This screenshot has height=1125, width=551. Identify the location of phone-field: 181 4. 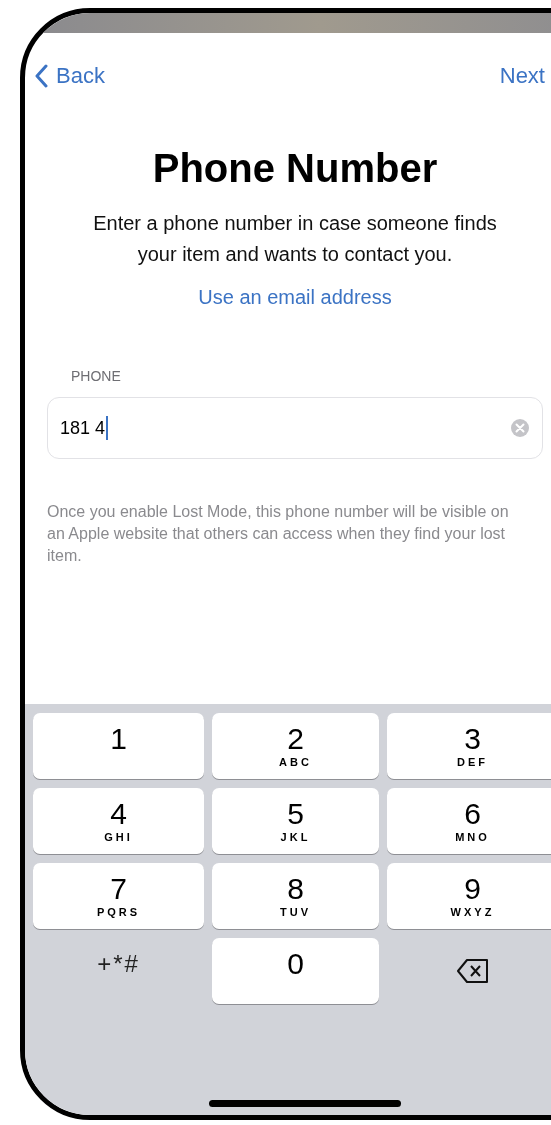
(295, 428).